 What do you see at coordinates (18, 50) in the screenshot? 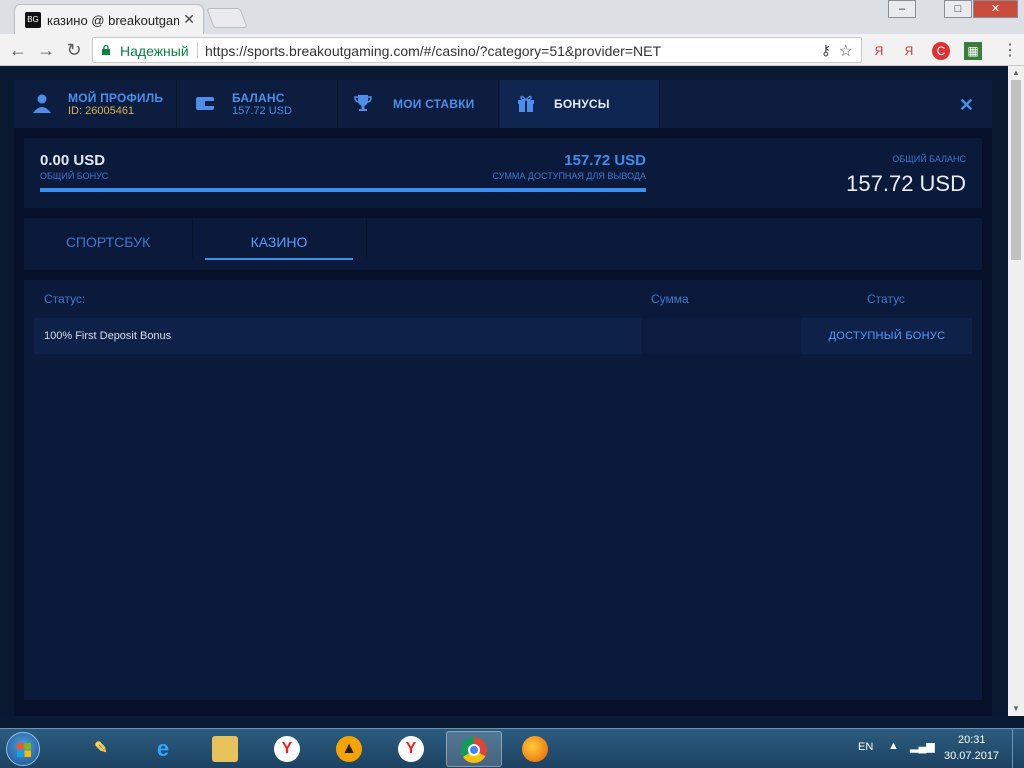
I see `back-arrow-icon: ←` at bounding box center [18, 50].